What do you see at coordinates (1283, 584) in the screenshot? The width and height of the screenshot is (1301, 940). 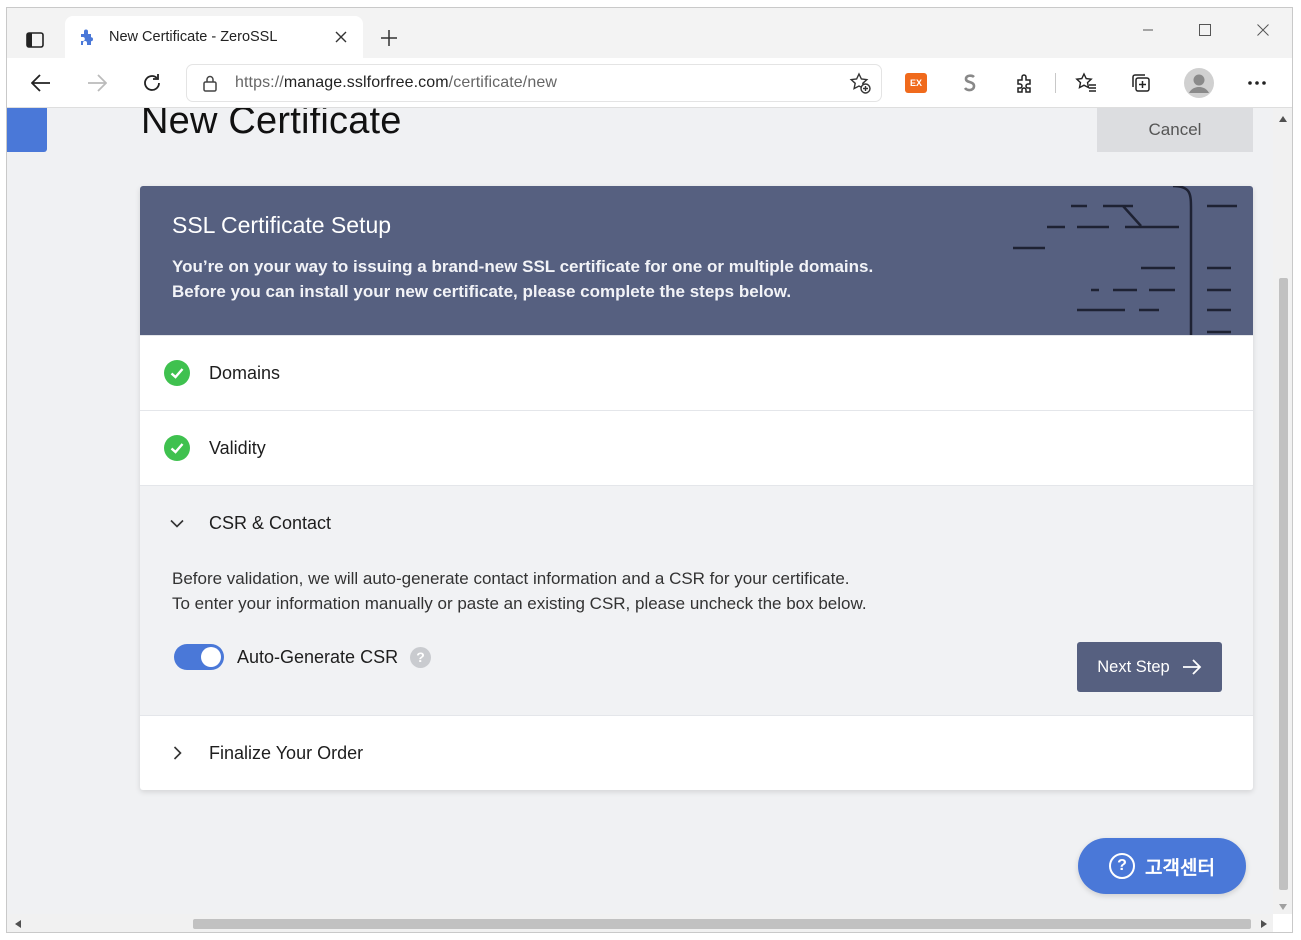 I see `vertical-scroll-thumb` at bounding box center [1283, 584].